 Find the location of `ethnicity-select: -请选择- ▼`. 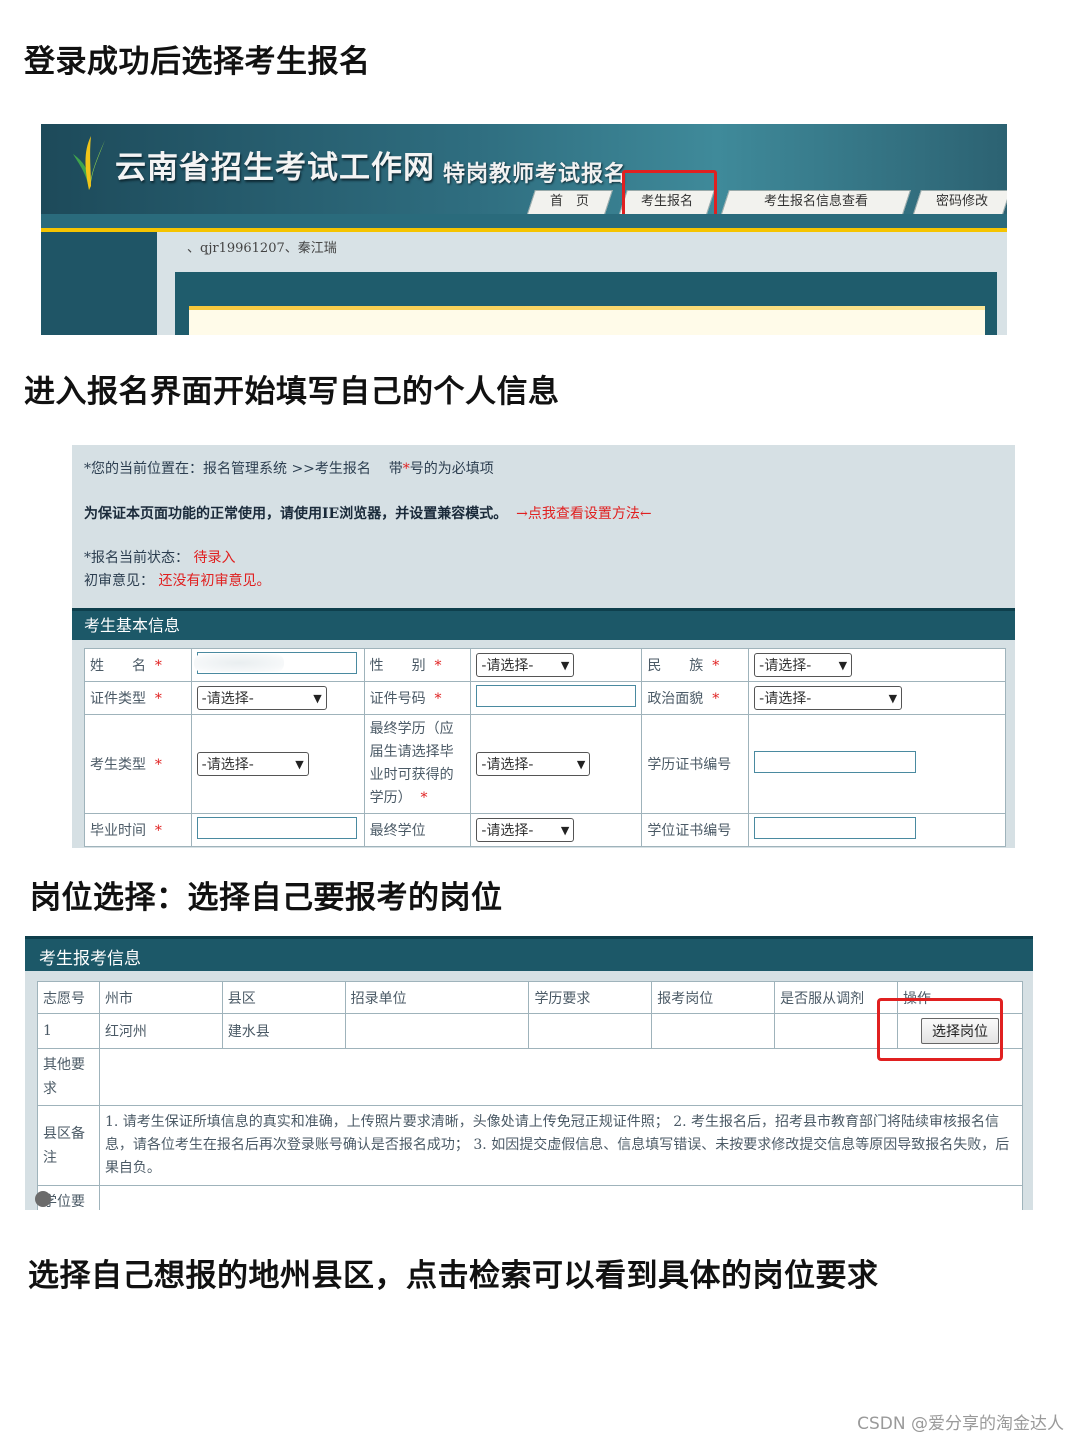

ethnicity-select: -请选择- ▼ is located at coordinates (803, 665).